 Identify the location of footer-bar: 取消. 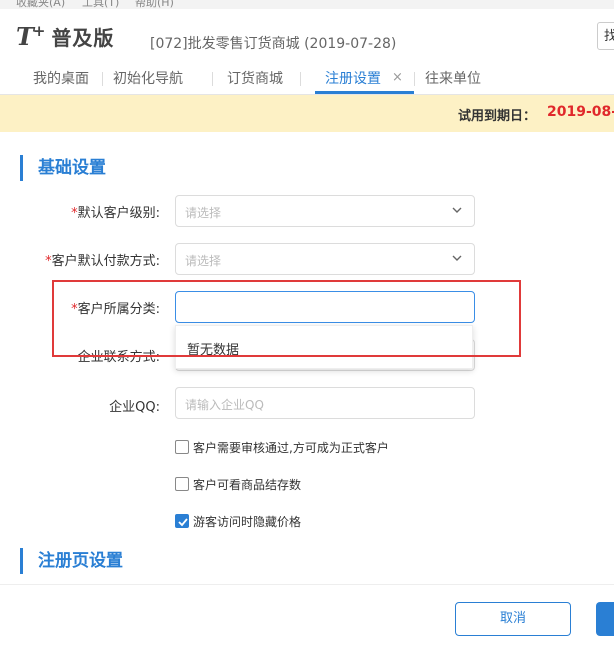
(307, 620).